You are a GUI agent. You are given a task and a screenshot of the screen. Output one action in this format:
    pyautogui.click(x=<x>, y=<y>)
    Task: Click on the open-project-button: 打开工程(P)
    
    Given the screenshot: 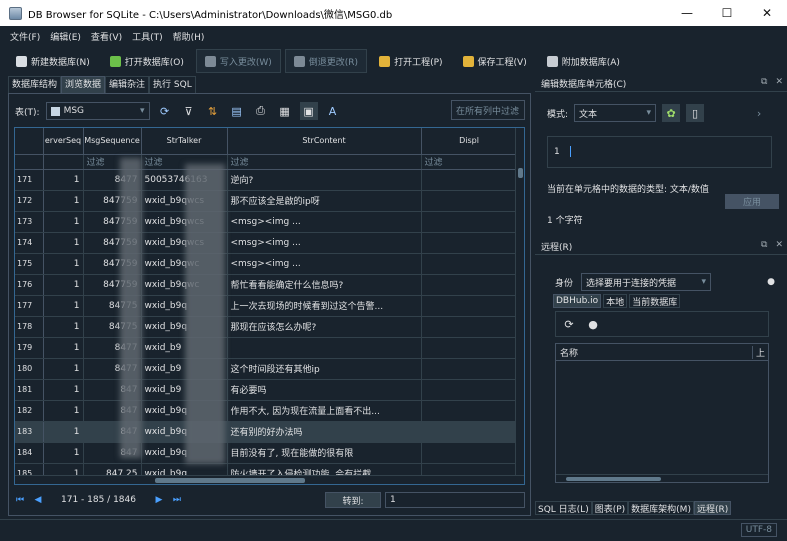 What is the action you would take?
    pyautogui.click(x=410, y=61)
    